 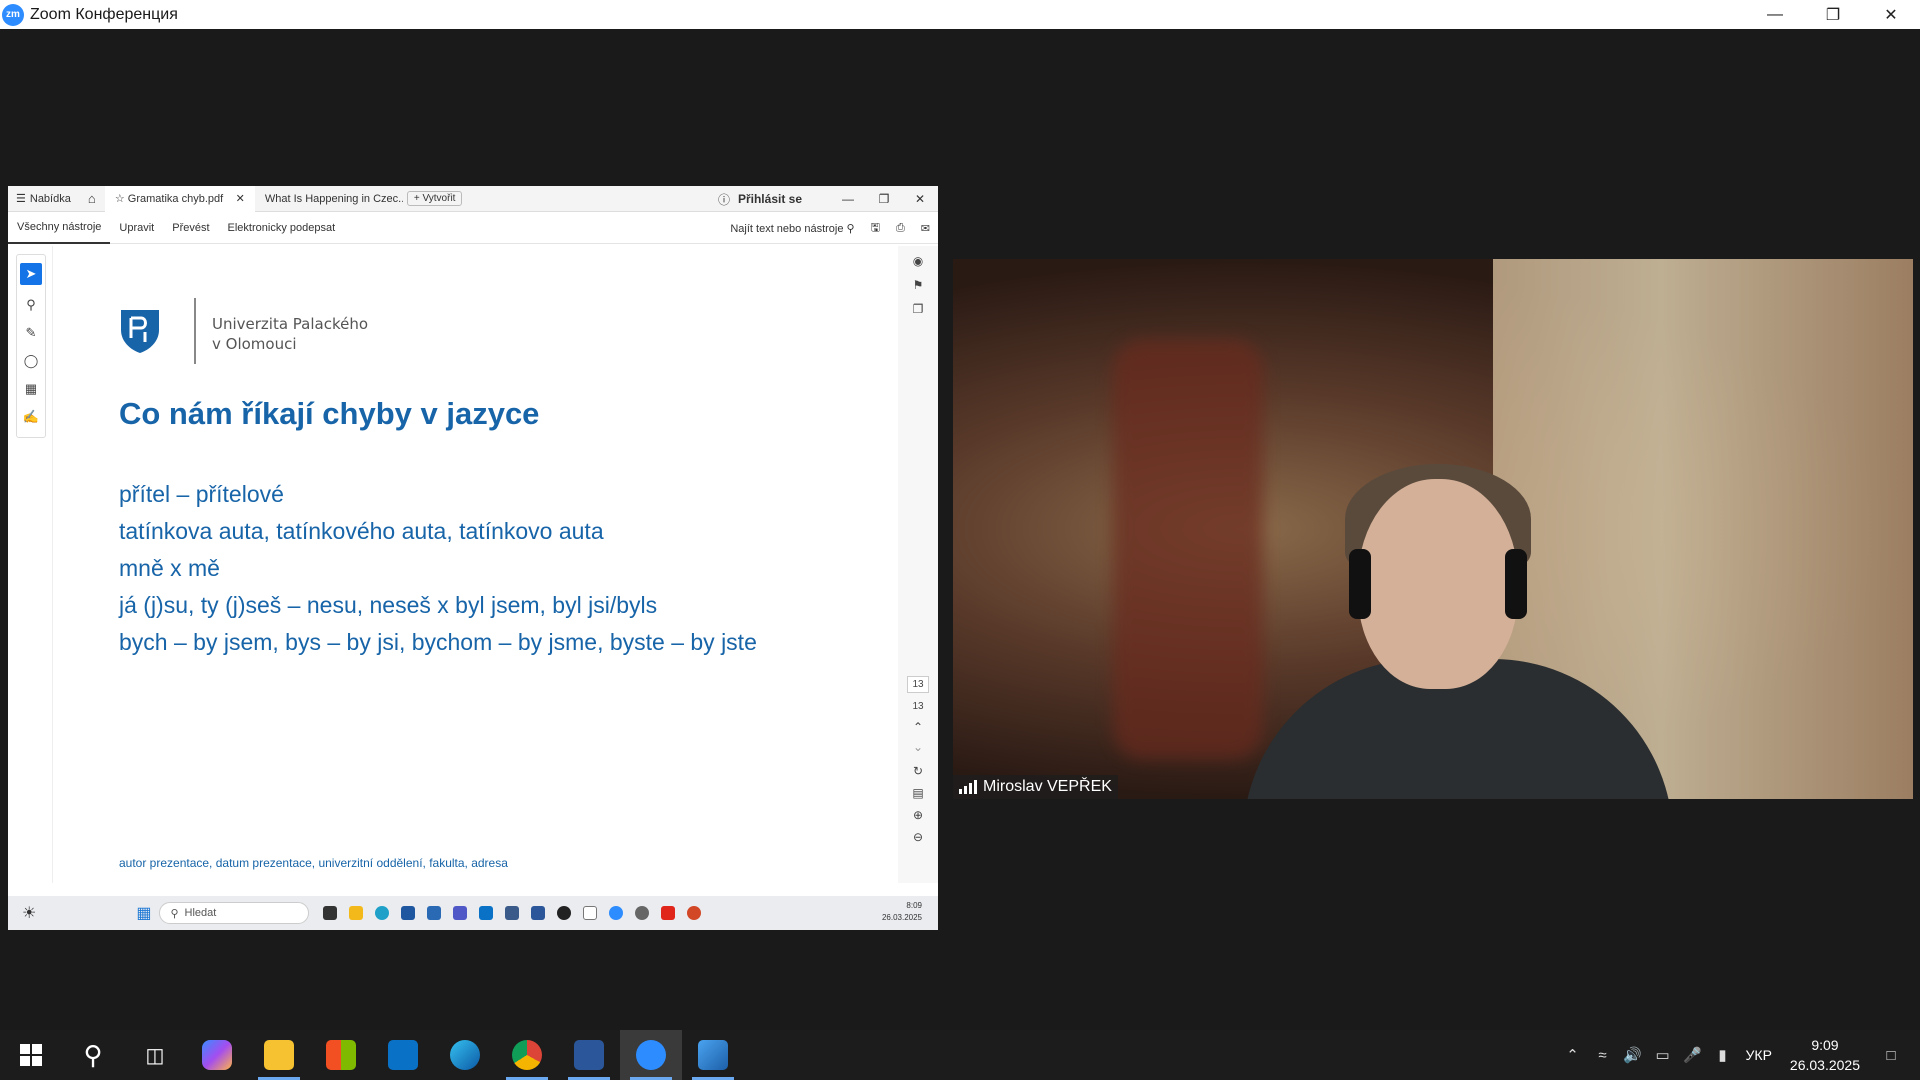 What do you see at coordinates (724, 199) in the screenshot?
I see `help-icon: ⓘ` at bounding box center [724, 199].